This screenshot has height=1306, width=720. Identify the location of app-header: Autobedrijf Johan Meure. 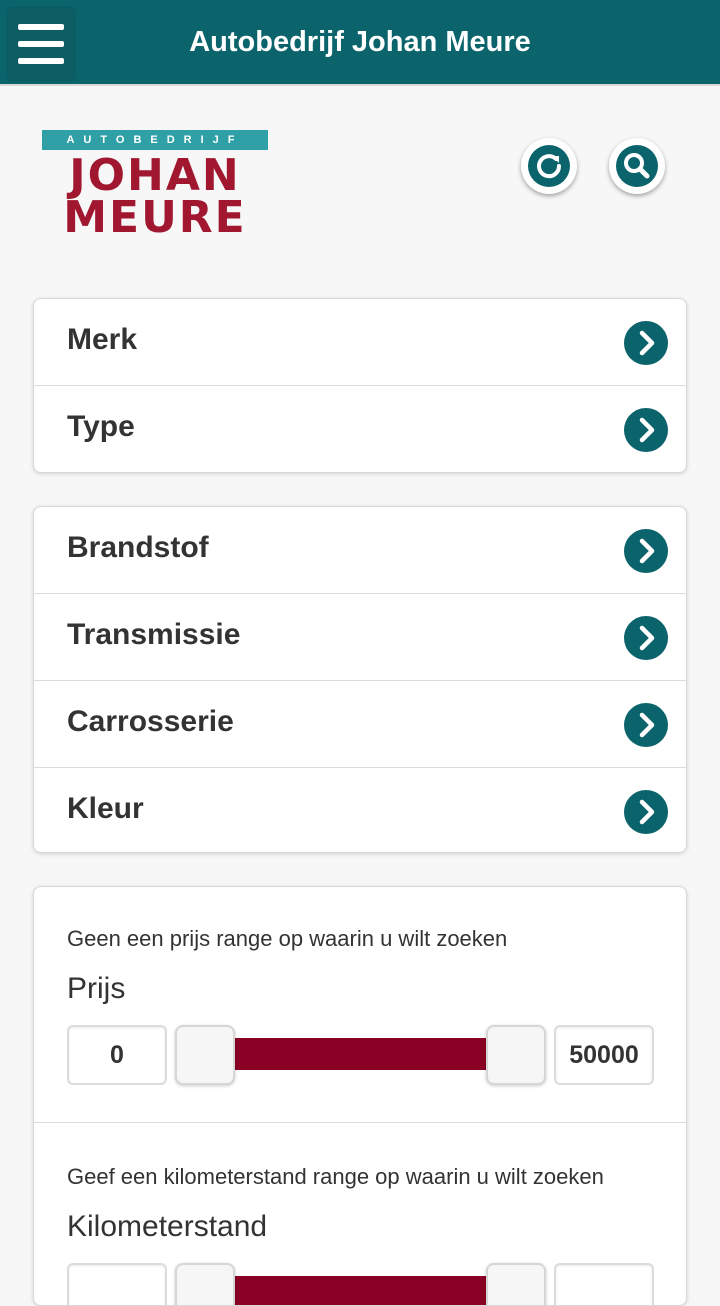
(360, 43).